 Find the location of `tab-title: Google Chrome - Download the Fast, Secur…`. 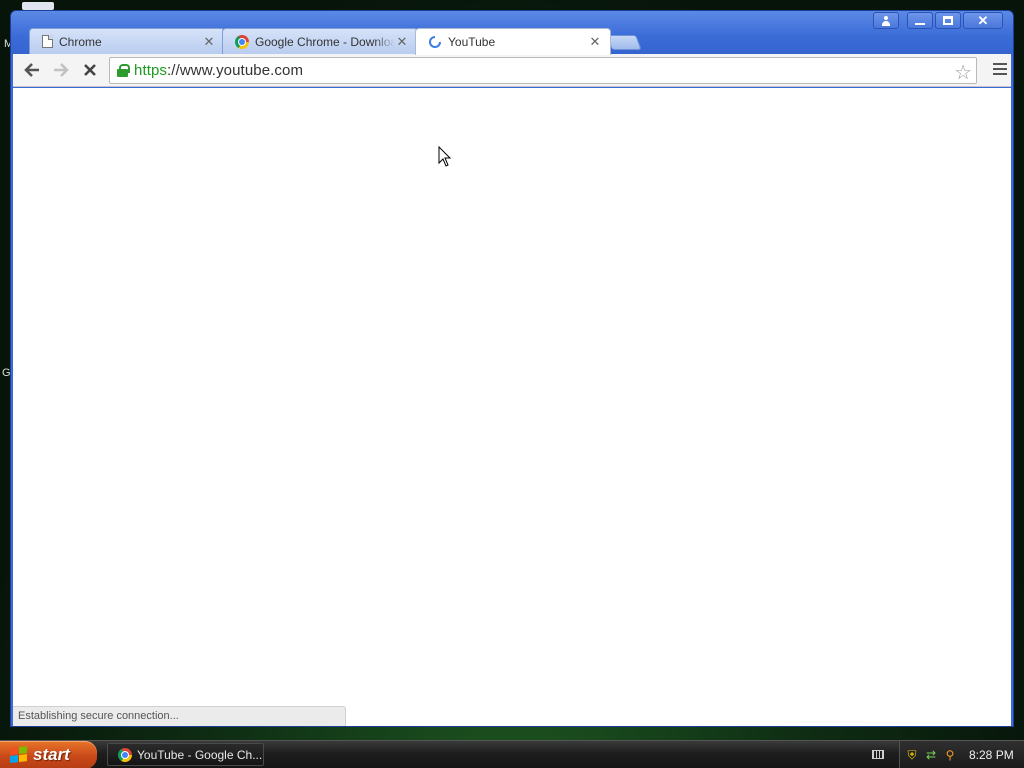

tab-title: Google Chrome - Download the Fast, Secur… is located at coordinates (325, 41).